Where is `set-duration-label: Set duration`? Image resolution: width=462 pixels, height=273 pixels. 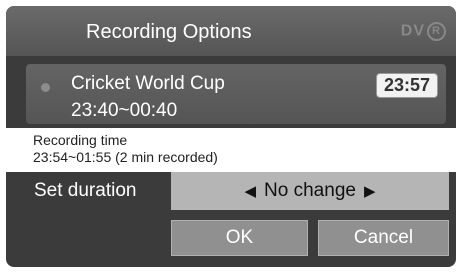 set-duration-label: Set duration is located at coordinates (85, 190).